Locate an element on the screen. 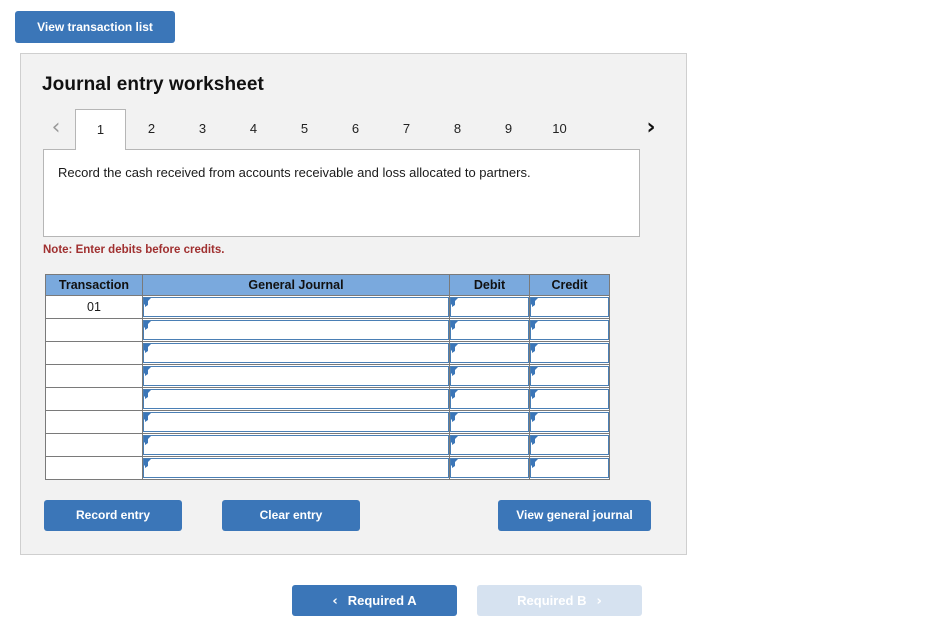  view-transaction-list-button: View transaction list is located at coordinates (95, 27).